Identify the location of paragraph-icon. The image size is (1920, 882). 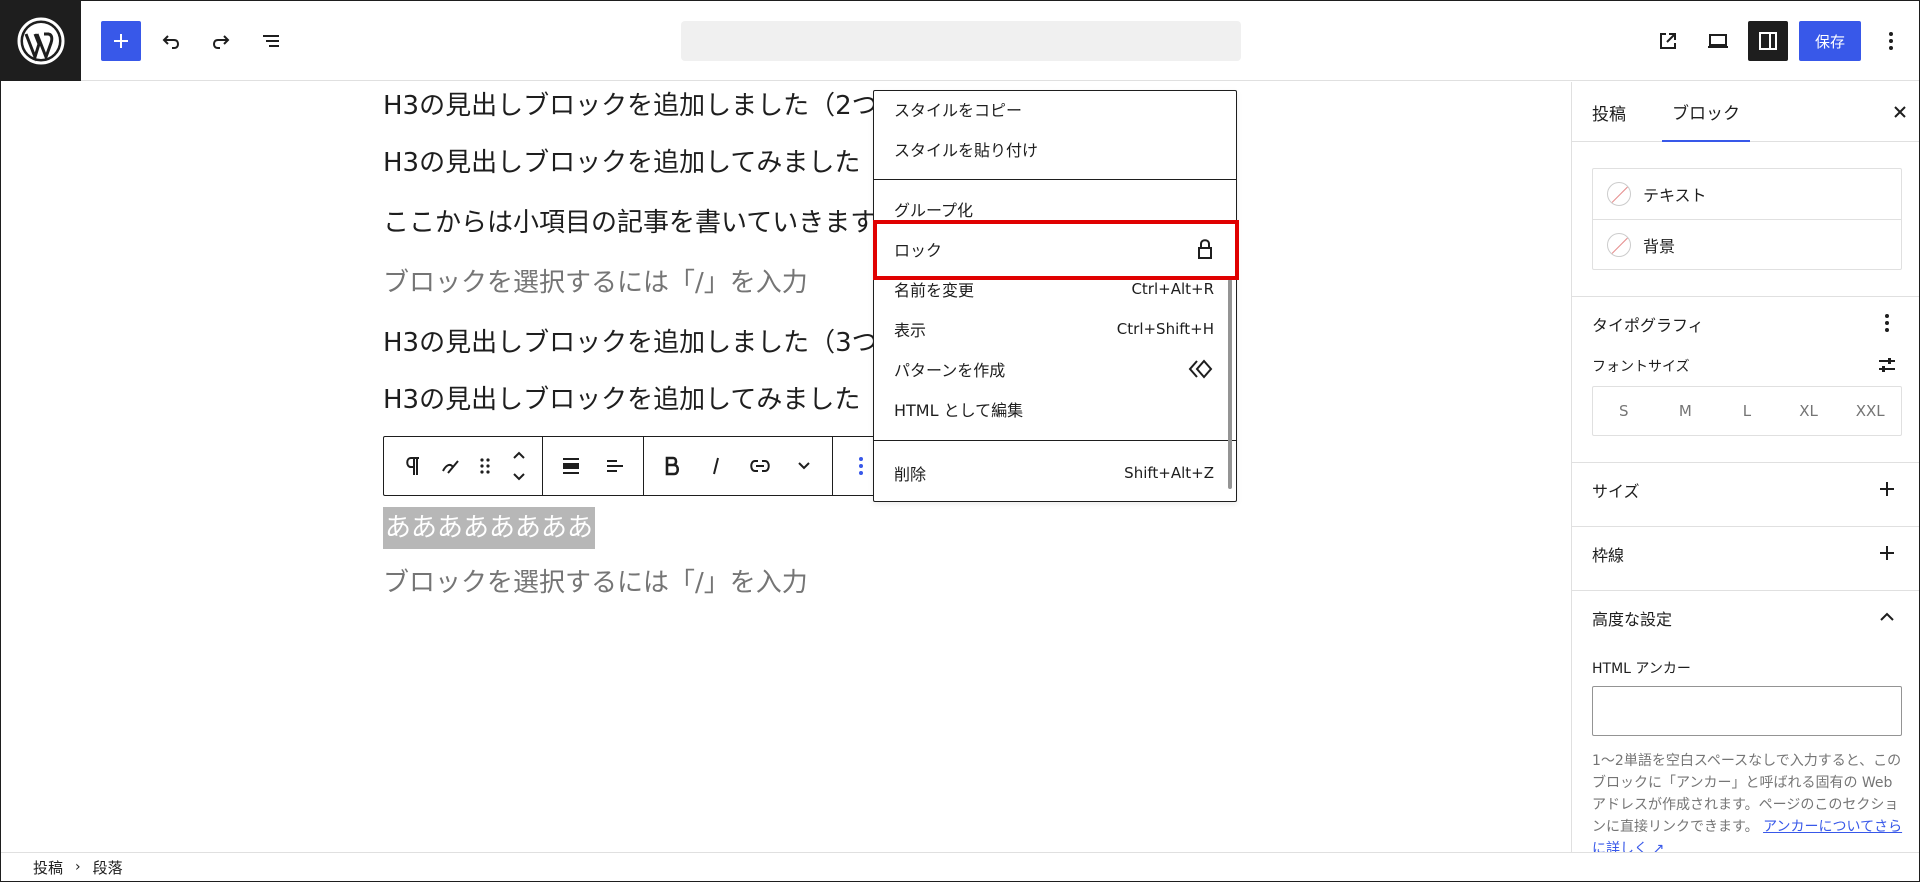
(412, 466).